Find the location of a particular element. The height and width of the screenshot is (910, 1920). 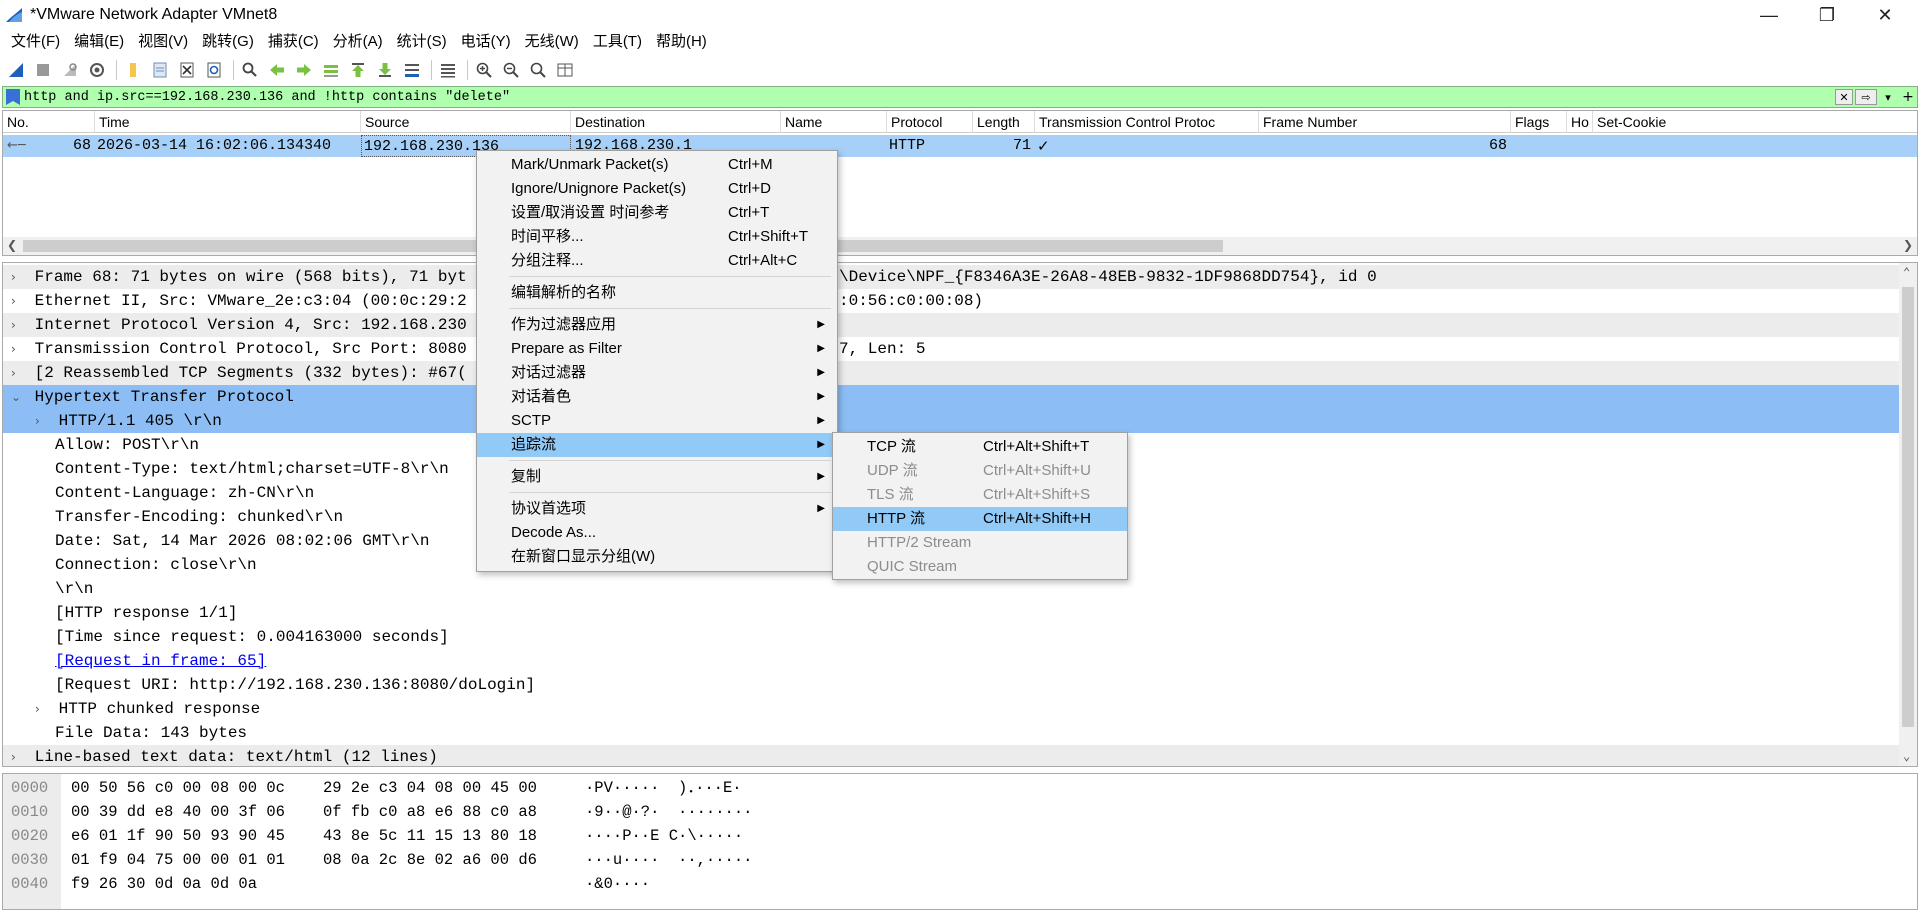

scroll-up-icon: ⌃ is located at coordinates (1906, 272).